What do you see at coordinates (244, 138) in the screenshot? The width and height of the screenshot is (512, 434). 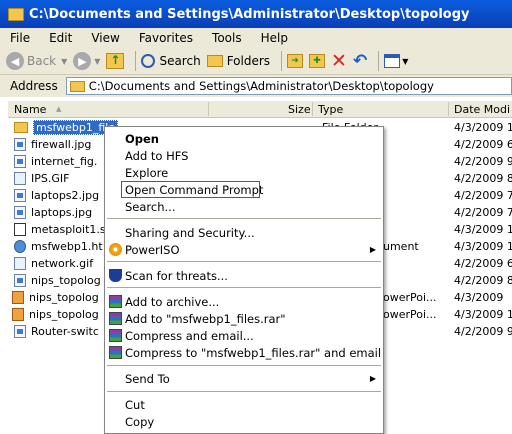 I see `ctx-open: Open` at bounding box center [244, 138].